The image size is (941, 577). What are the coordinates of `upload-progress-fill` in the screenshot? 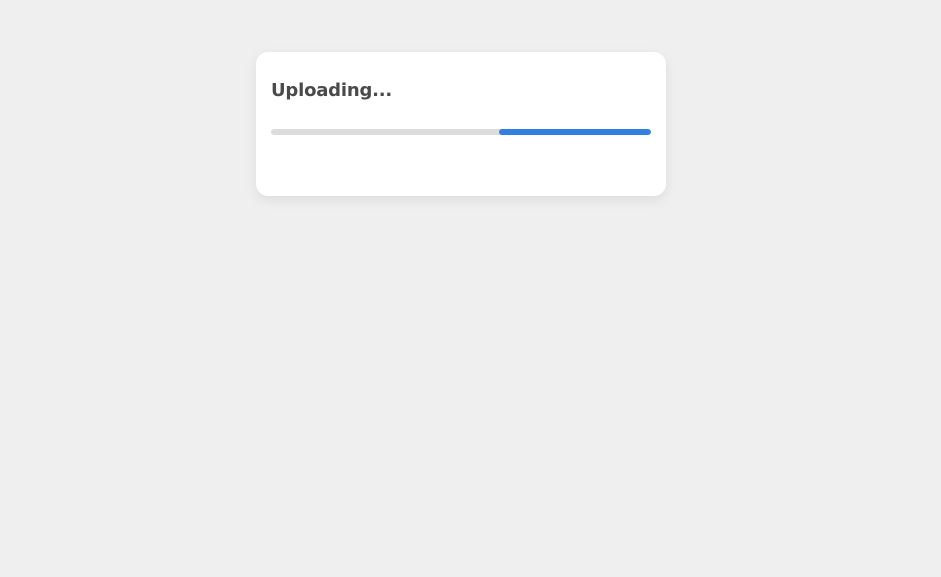 It's located at (575, 132).